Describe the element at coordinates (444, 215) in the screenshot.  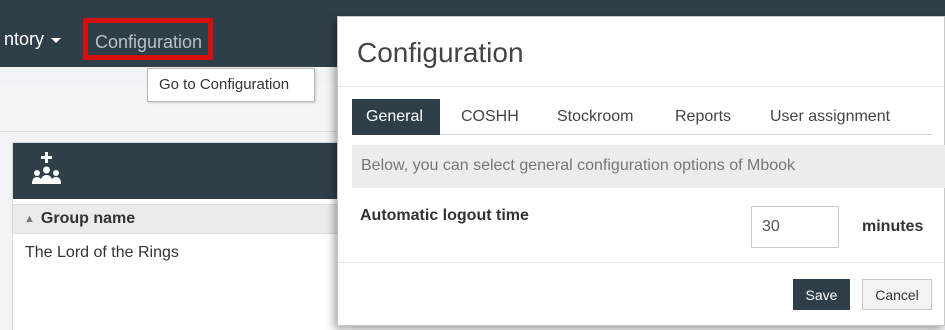
I see `logout-time-label: Automatic logout time` at that location.